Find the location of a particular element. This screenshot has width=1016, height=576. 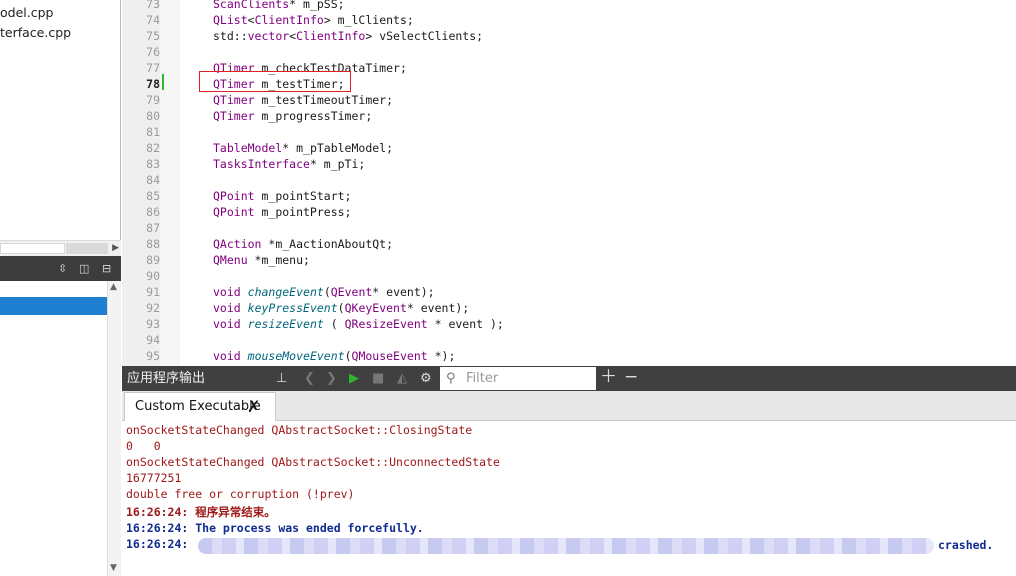

code-line: QTimer m_testTimeoutTimer; is located at coordinates (303, 100).